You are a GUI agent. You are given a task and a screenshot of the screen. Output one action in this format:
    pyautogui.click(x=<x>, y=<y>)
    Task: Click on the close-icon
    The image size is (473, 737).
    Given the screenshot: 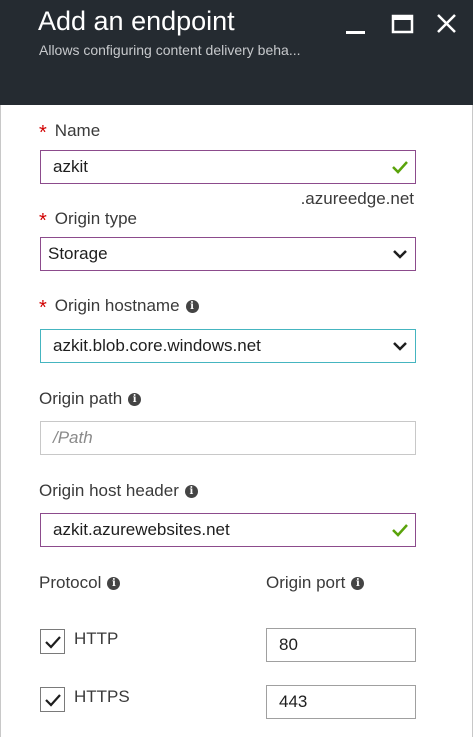 What is the action you would take?
    pyautogui.click(x=446, y=23)
    